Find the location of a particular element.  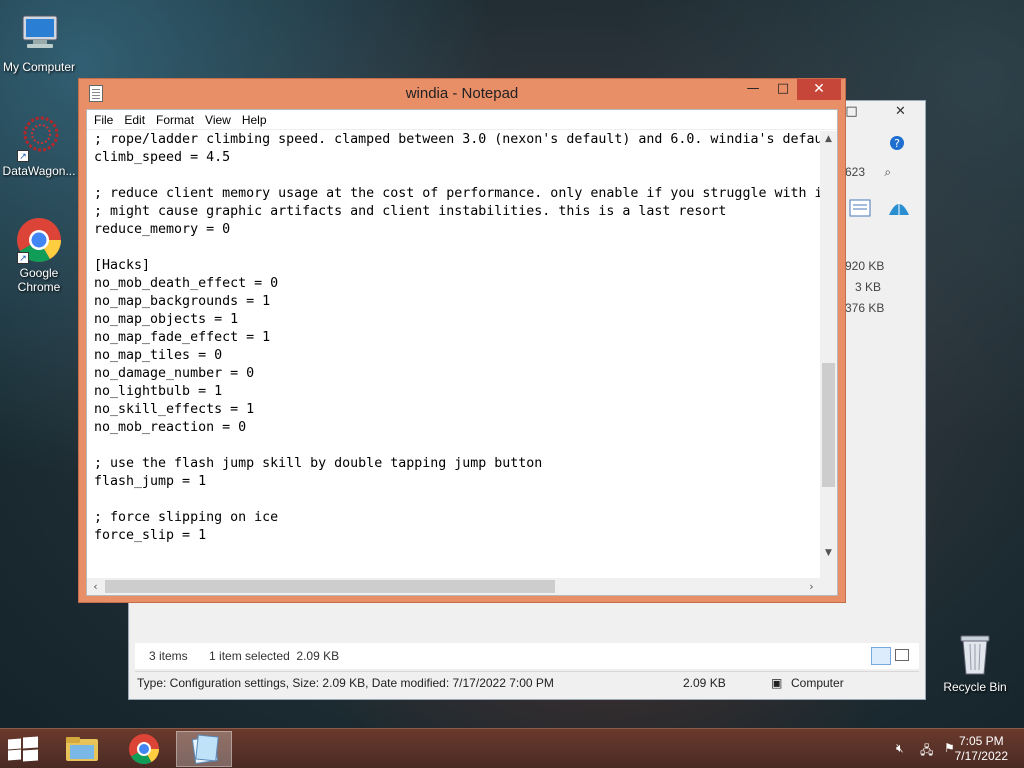

menu-view: View is located at coordinates (218, 119).